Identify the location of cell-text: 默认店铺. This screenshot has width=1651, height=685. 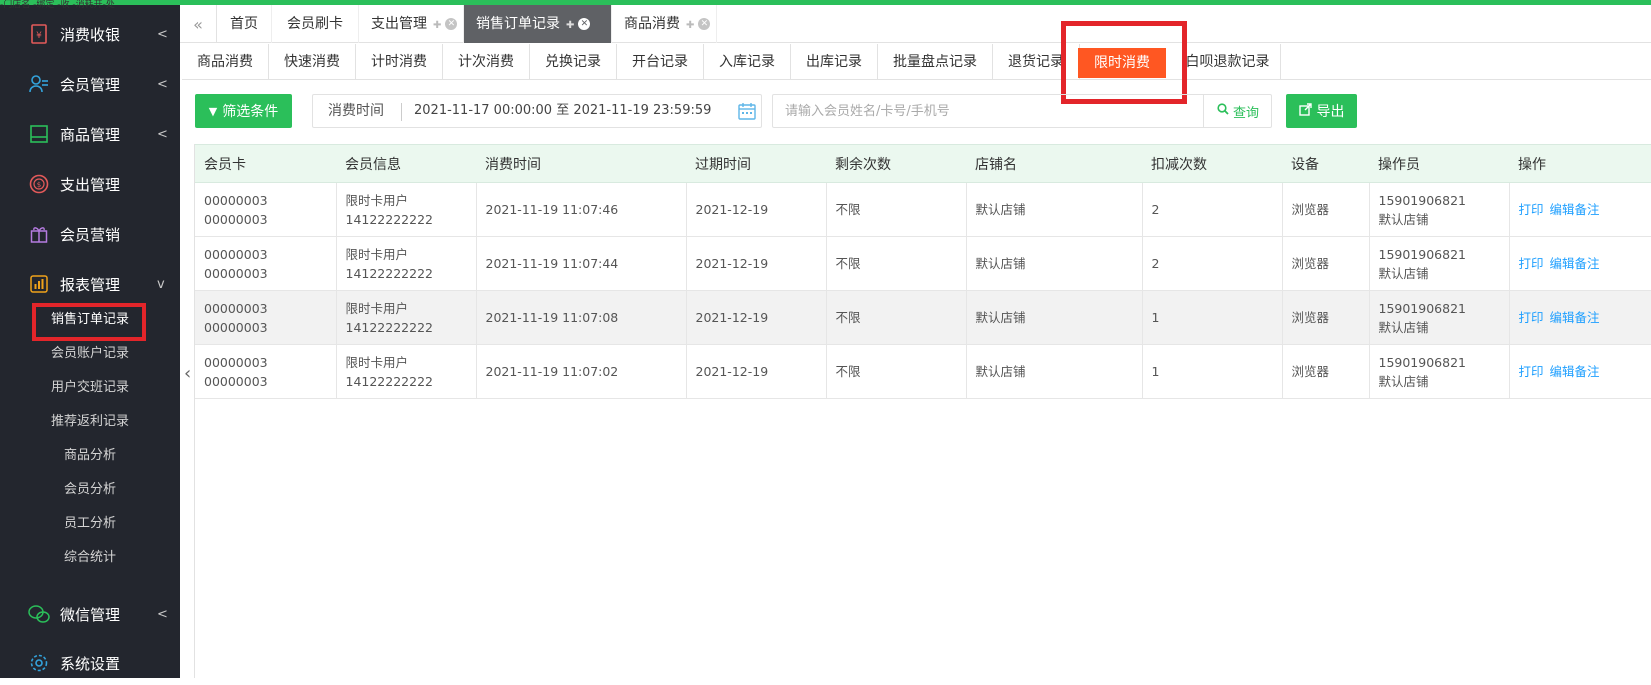
(1403, 219).